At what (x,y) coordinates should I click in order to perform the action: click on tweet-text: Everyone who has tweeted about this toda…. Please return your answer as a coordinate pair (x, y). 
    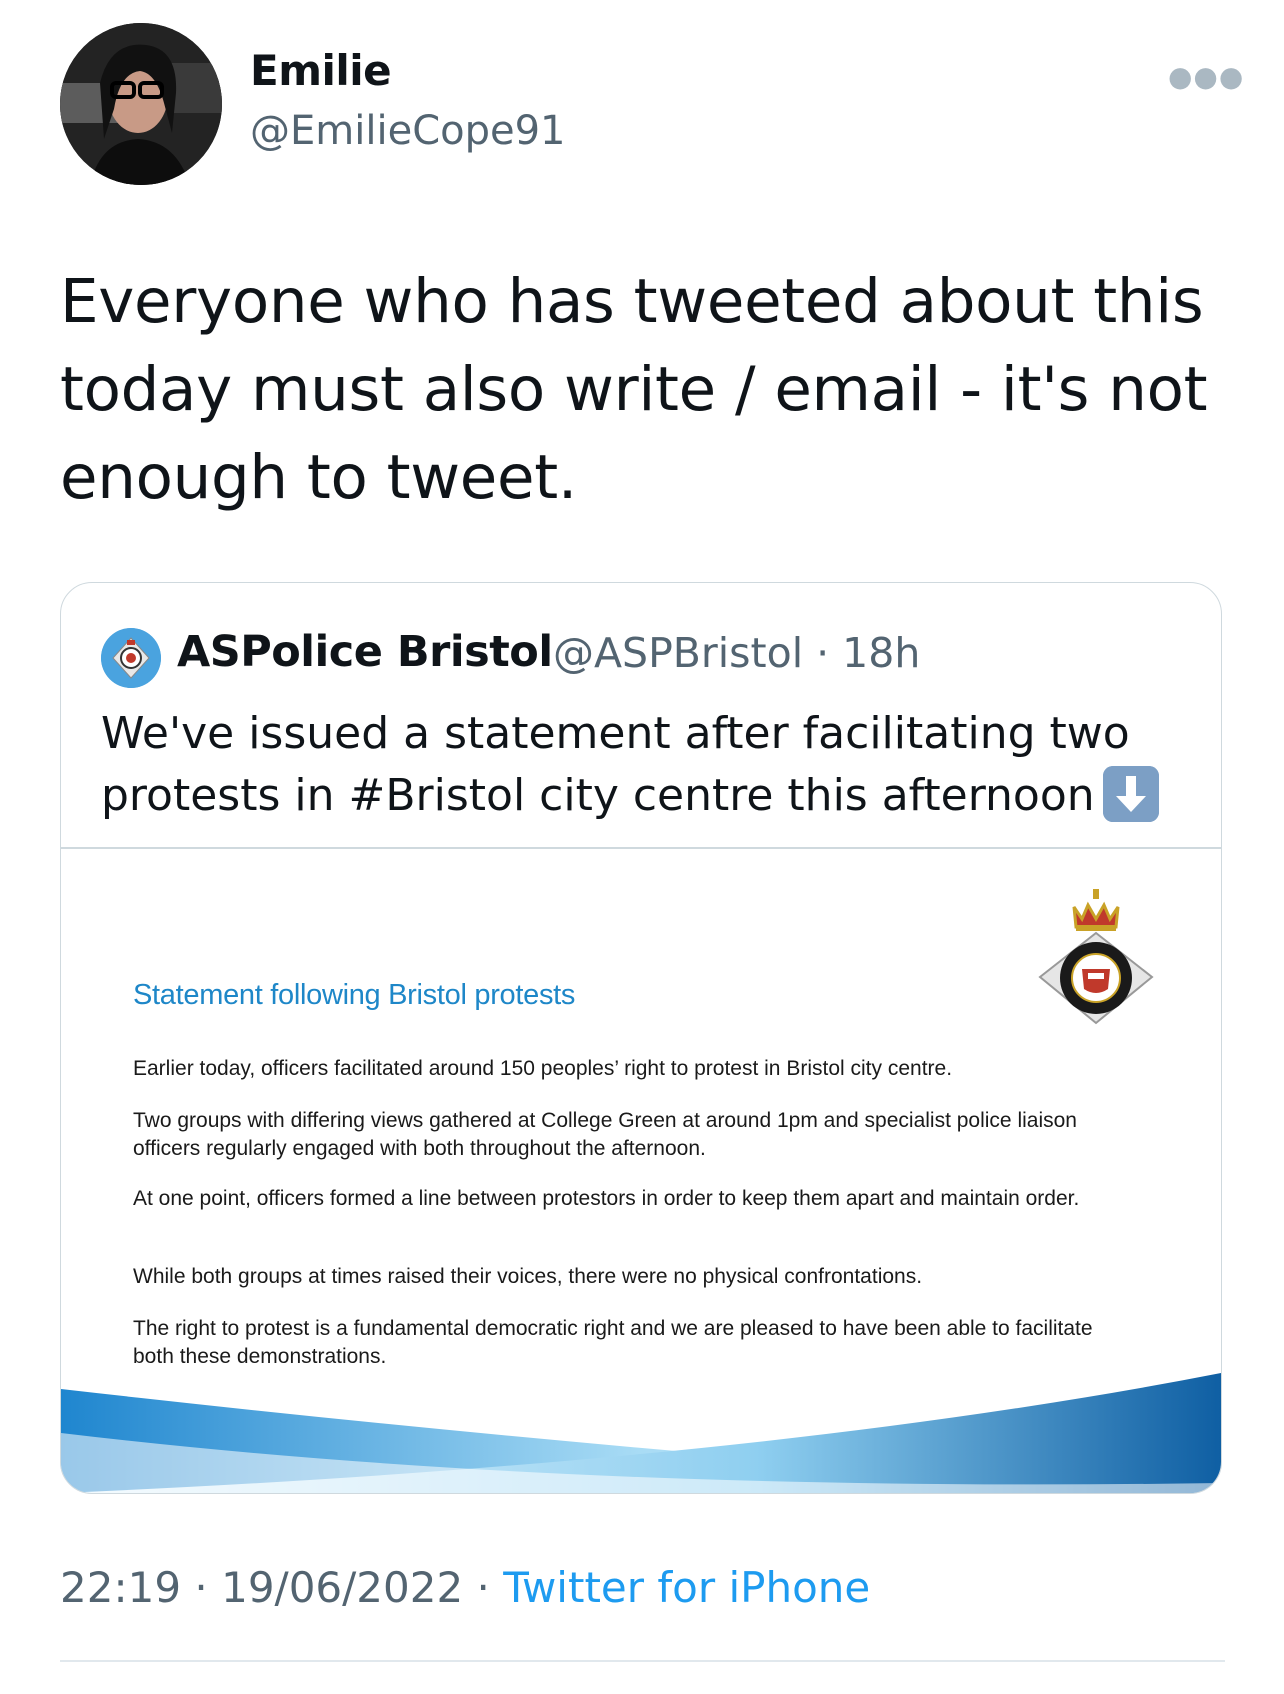
    Looking at the image, I should click on (634, 389).